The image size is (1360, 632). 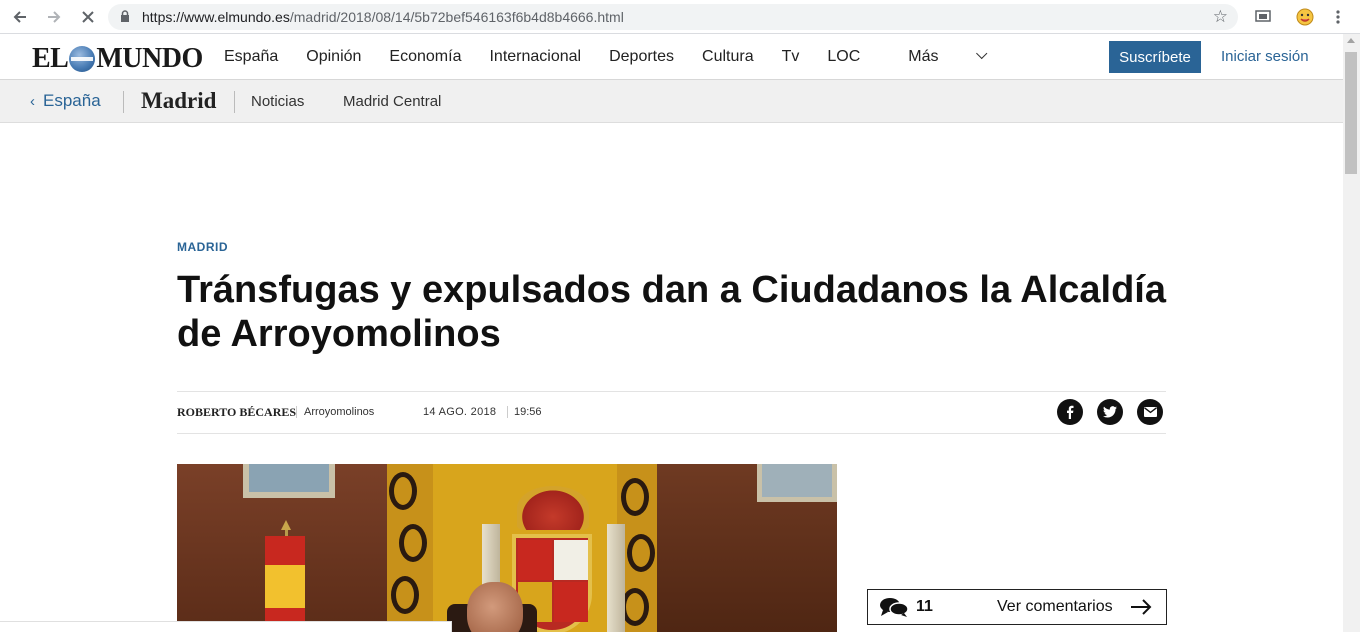 What do you see at coordinates (1351, 113) in the screenshot?
I see `scrollbar-thumb` at bounding box center [1351, 113].